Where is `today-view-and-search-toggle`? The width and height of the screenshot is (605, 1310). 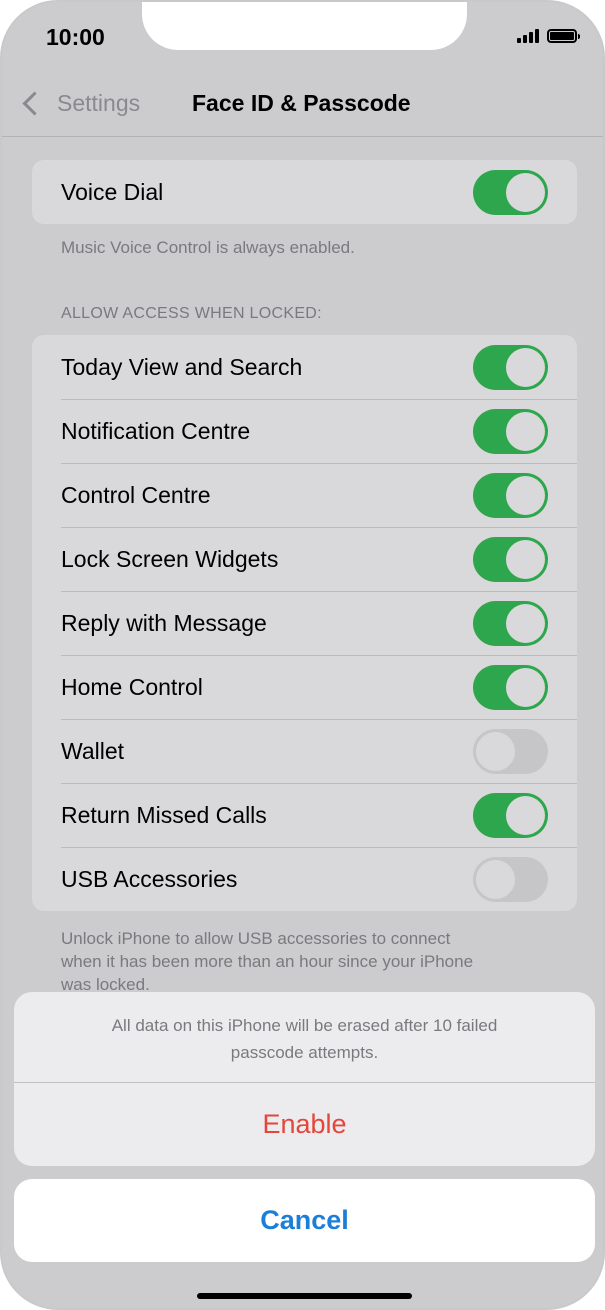
today-view-and-search-toggle is located at coordinates (510, 367).